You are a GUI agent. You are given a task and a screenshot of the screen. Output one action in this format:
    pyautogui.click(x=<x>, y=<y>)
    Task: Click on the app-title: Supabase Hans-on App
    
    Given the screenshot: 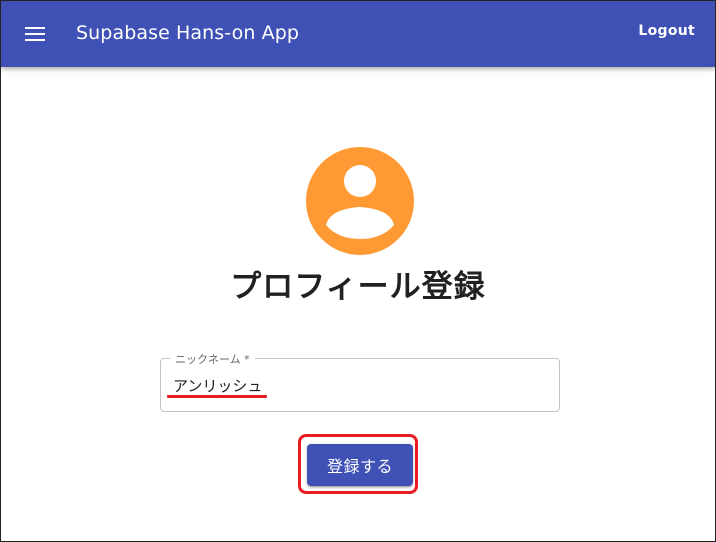 What is the action you would take?
    pyautogui.click(x=188, y=33)
    